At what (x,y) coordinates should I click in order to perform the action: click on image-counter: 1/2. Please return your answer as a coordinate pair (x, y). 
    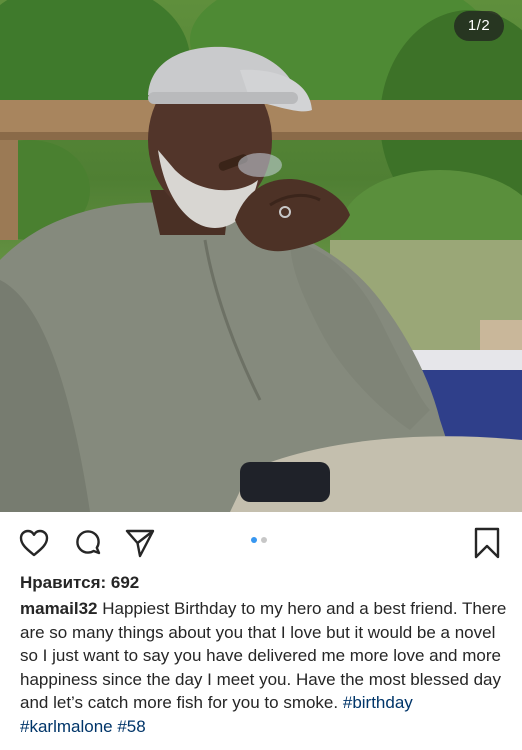
    Looking at the image, I should click on (479, 26).